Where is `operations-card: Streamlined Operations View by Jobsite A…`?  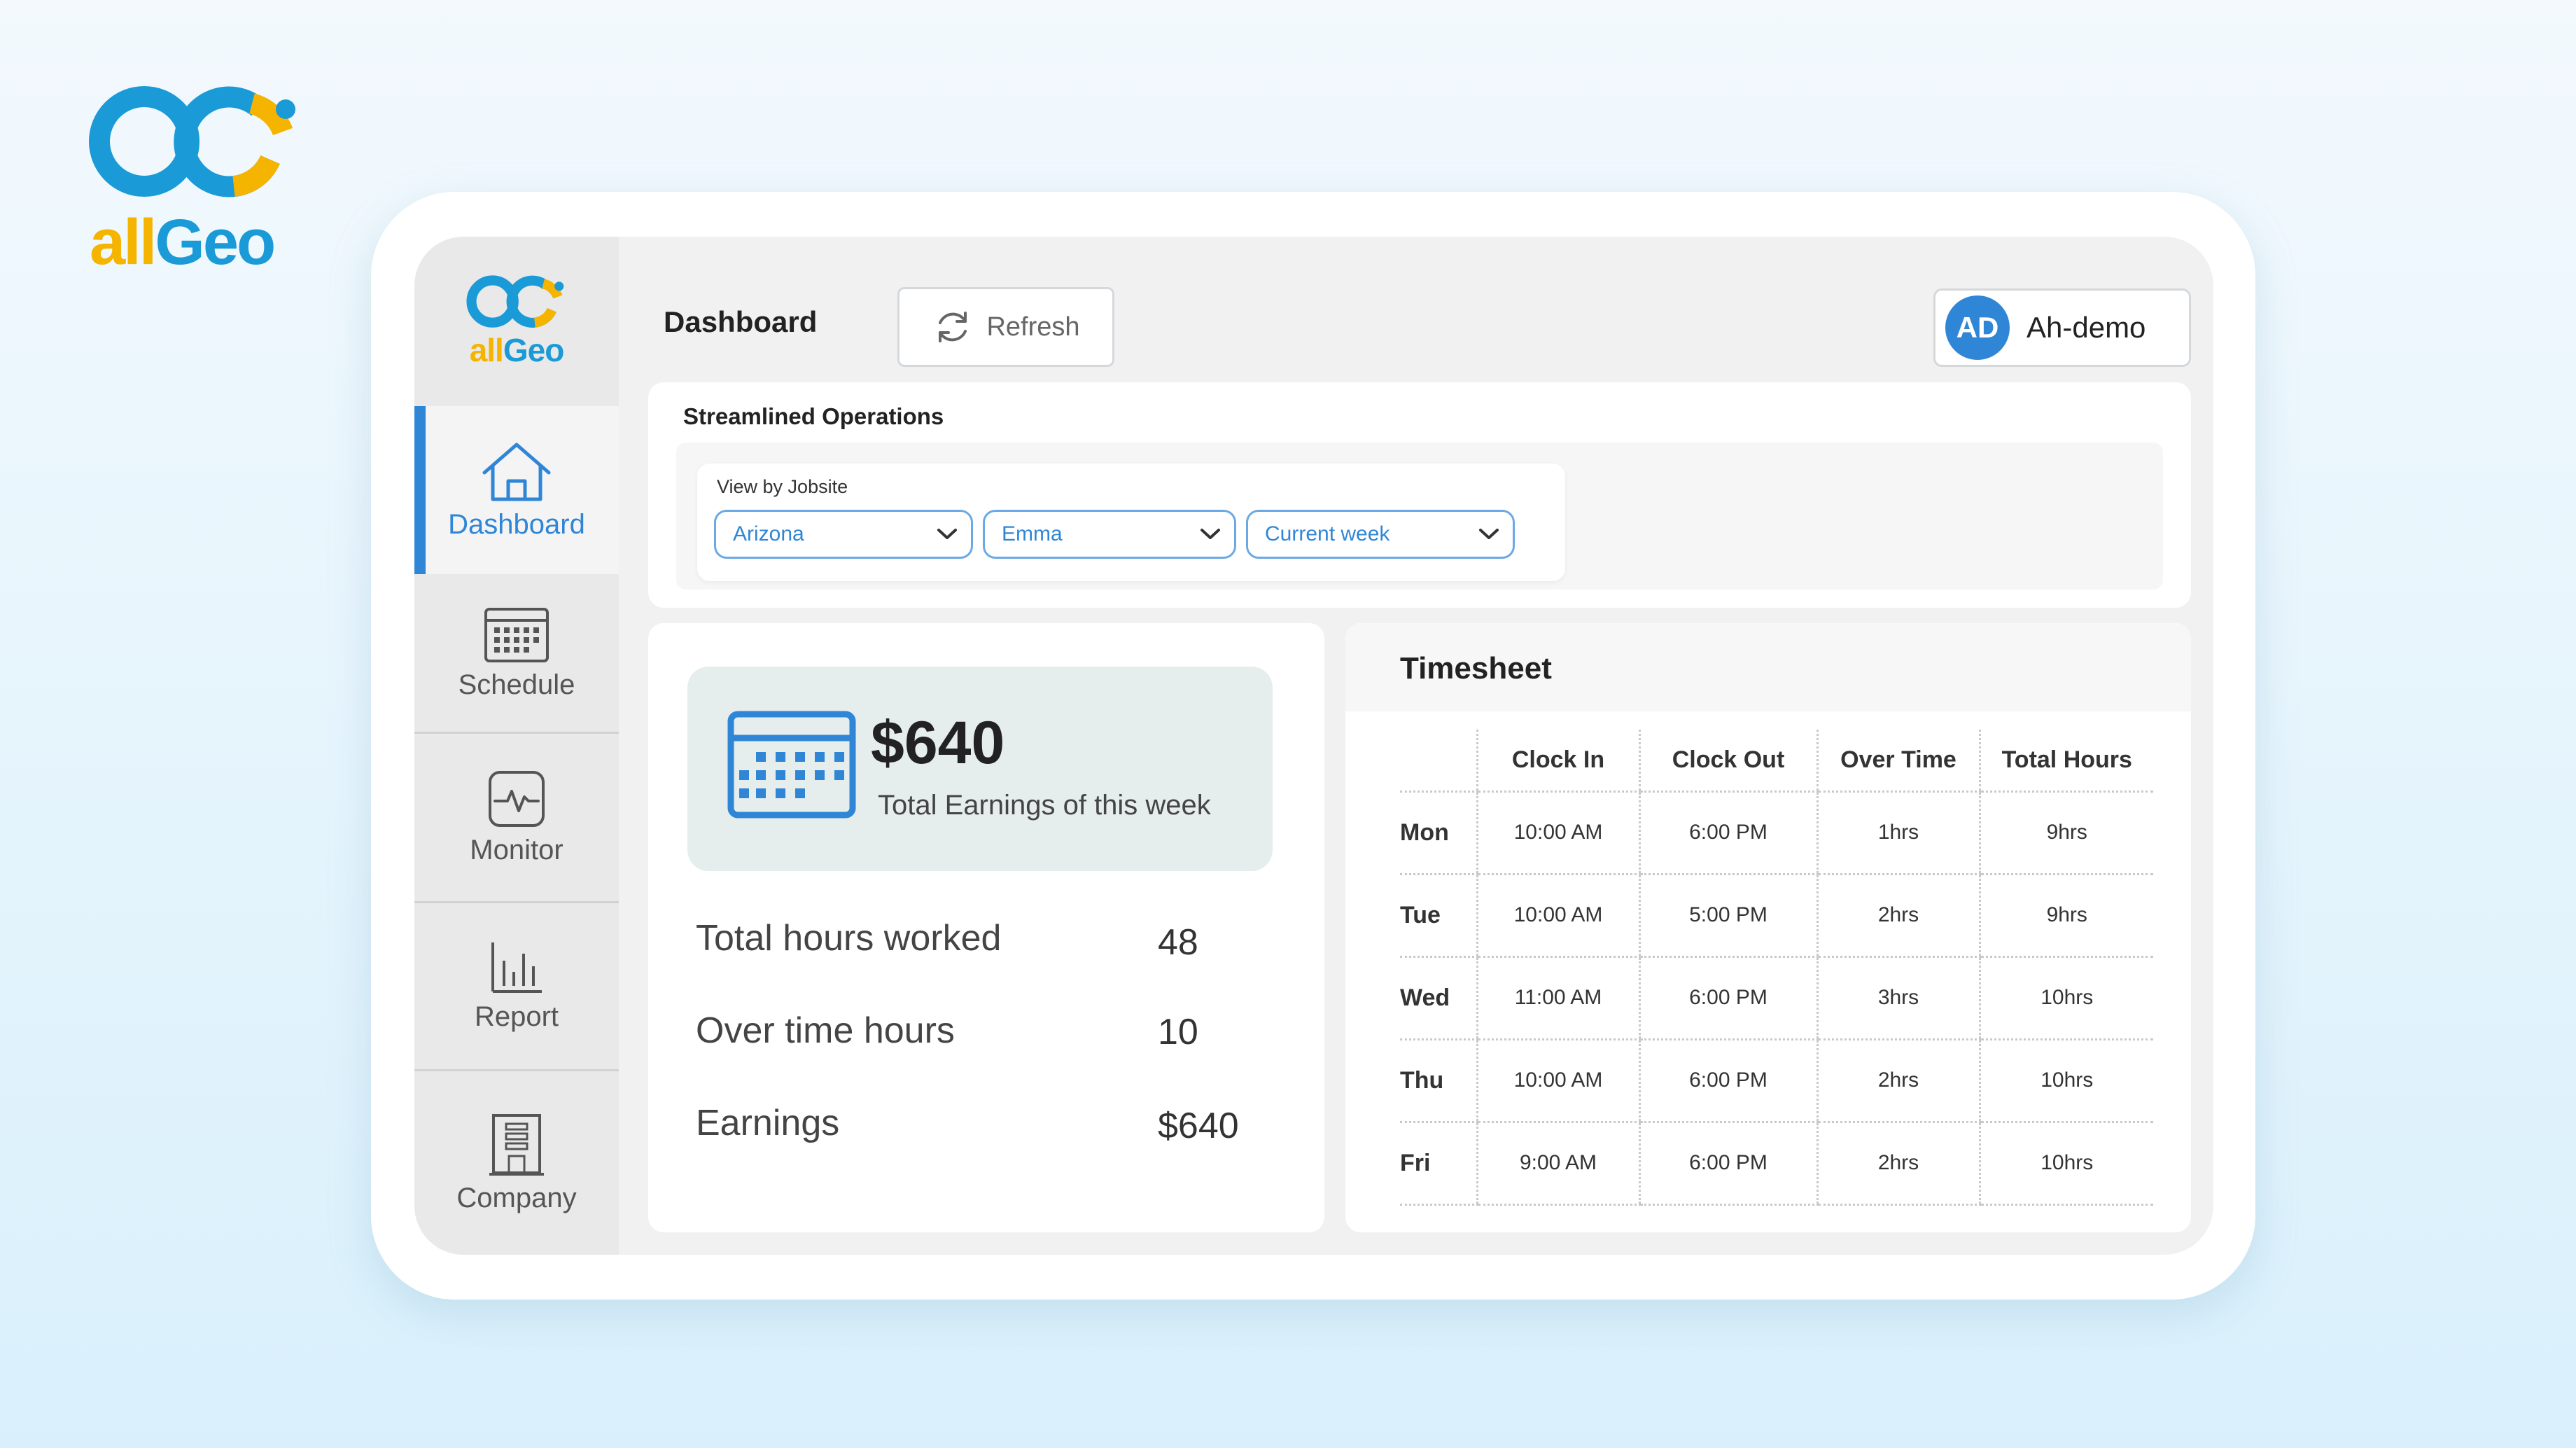 operations-card: Streamlined Operations View by Jobsite A… is located at coordinates (1419, 495).